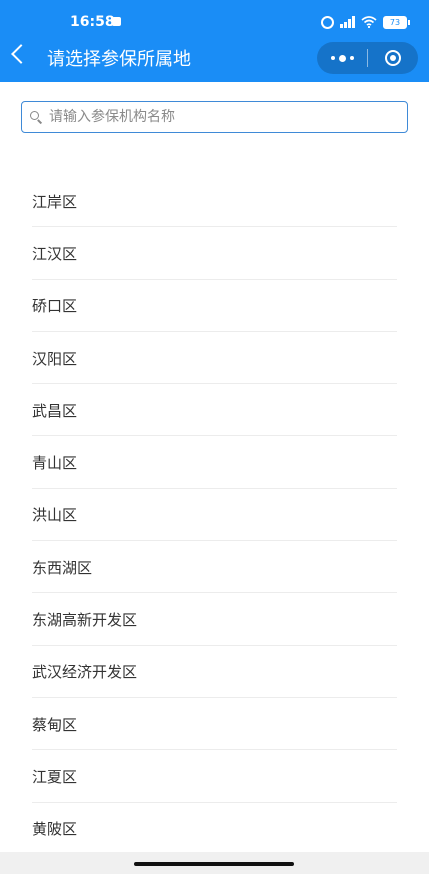 The height and width of the screenshot is (874, 429). I want to click on search-box, so click(214, 117).